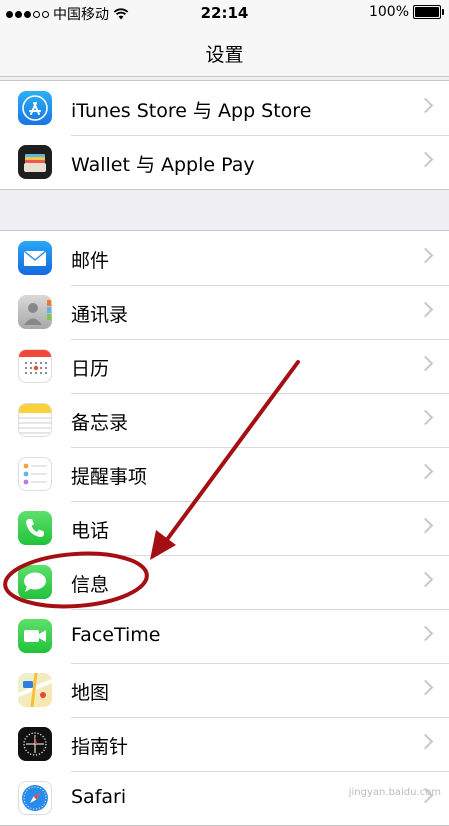 The width and height of the screenshot is (449, 826). I want to click on navigation-bar: 设置, so click(224, 52).